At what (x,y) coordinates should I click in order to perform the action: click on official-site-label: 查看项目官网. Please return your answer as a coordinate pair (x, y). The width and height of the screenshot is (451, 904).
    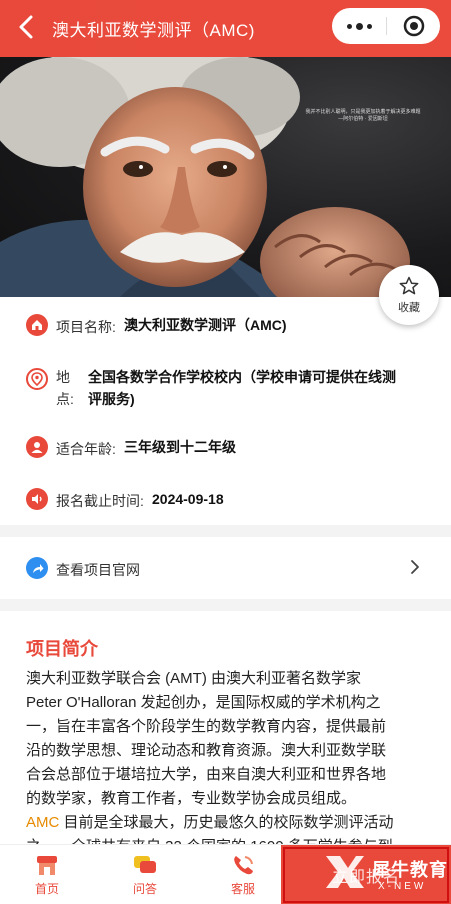
    Looking at the image, I should click on (98, 570).